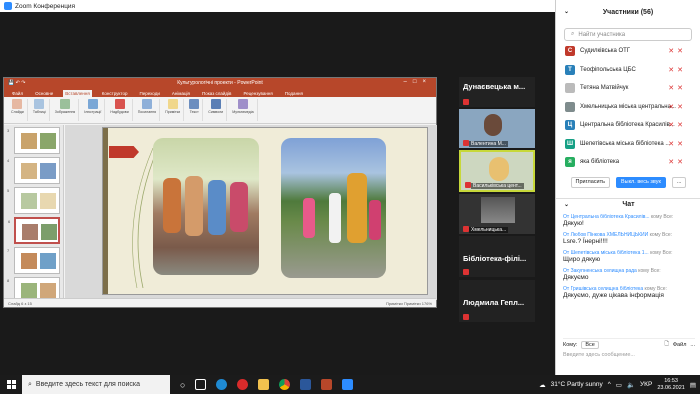  I want to click on participant-row: я яка бібліотека ✕✕, so click(626, 162).